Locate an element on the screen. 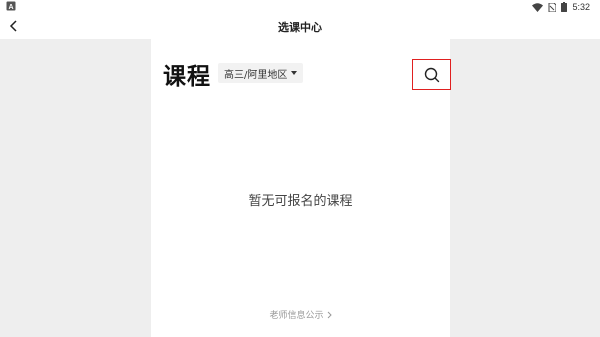 This screenshot has height=337, width=600. battery-icon is located at coordinates (564, 7).